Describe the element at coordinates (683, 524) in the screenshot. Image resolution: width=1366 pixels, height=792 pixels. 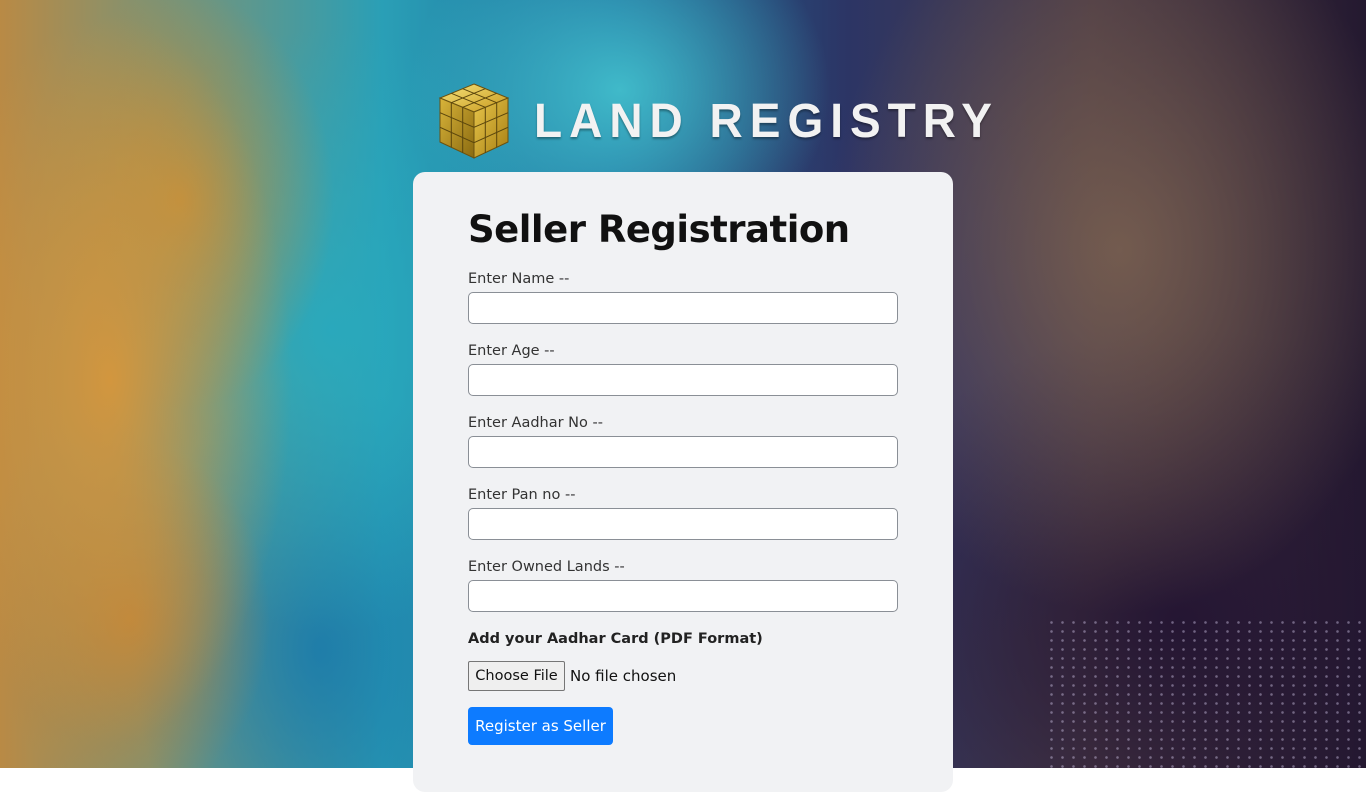
I see `pan-no-input` at that location.